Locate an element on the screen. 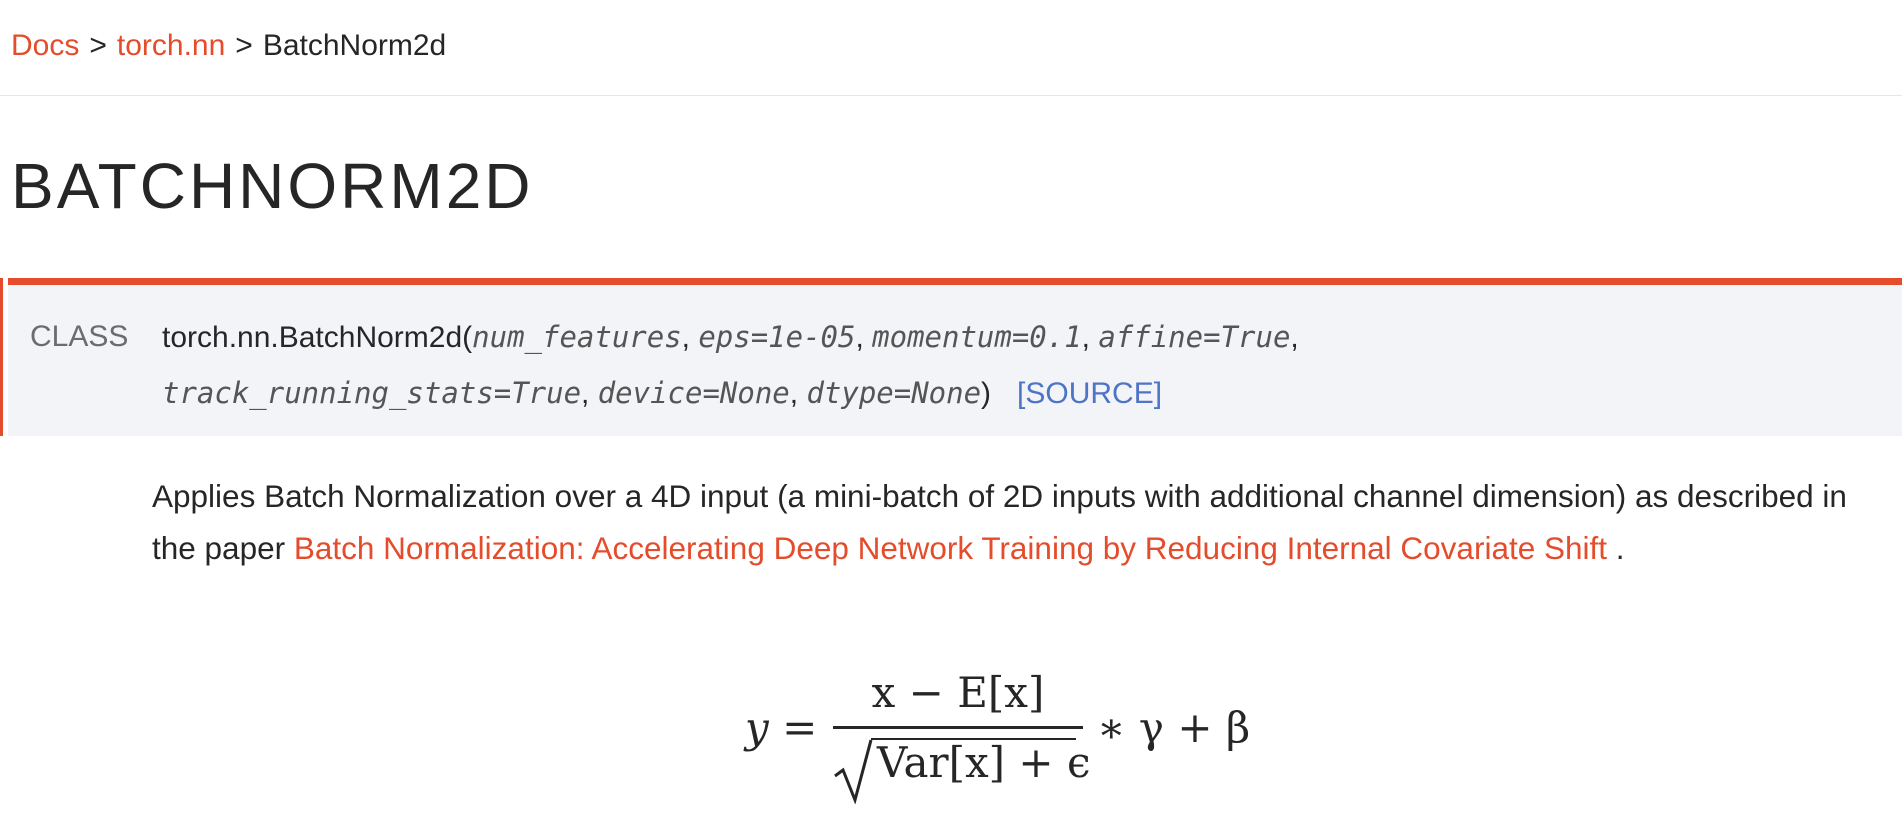 The height and width of the screenshot is (816, 1902). description-end: . is located at coordinates (1616, 548).